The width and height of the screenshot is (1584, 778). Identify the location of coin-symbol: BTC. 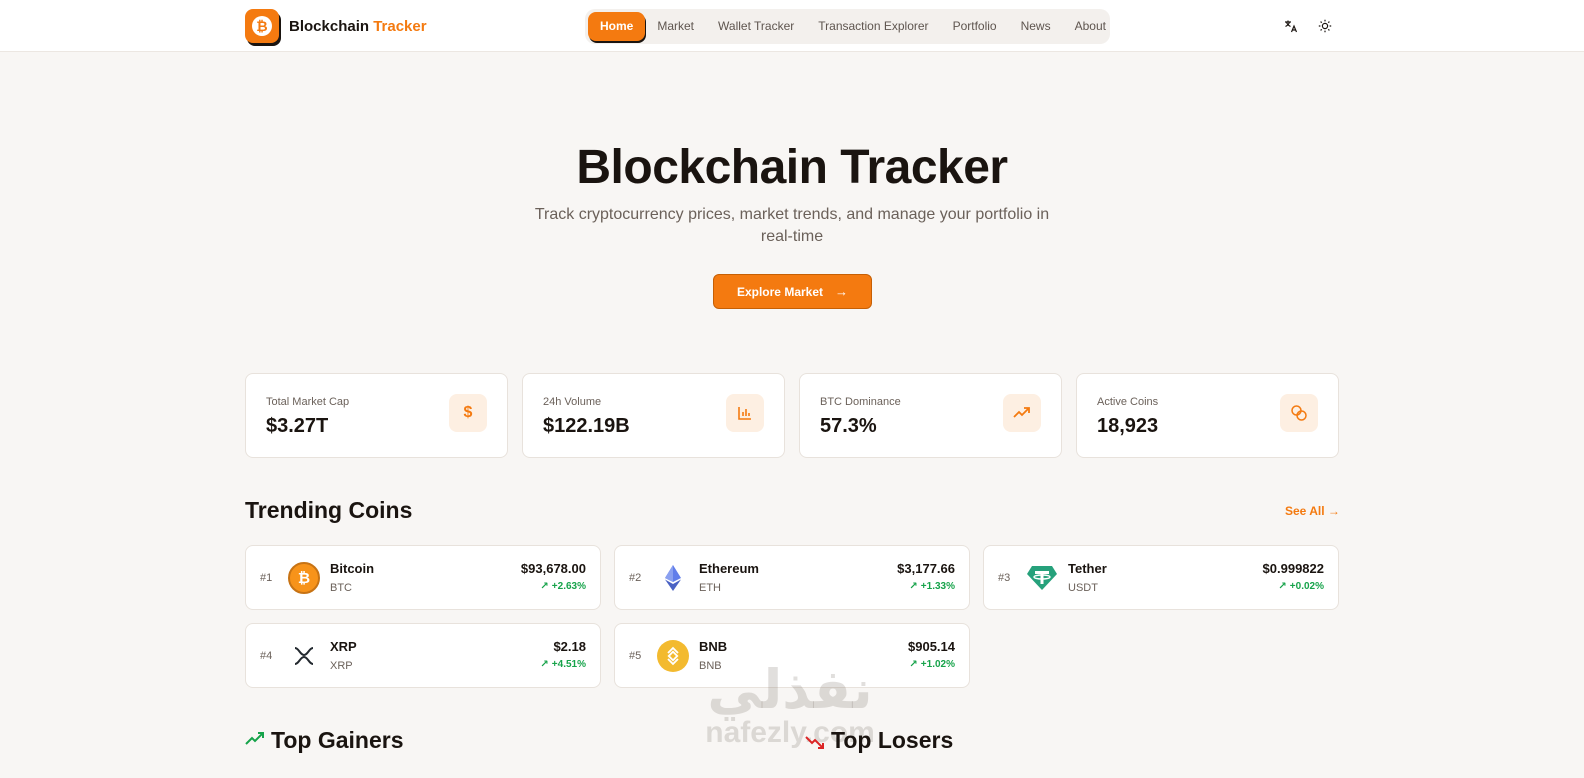
(341, 588).